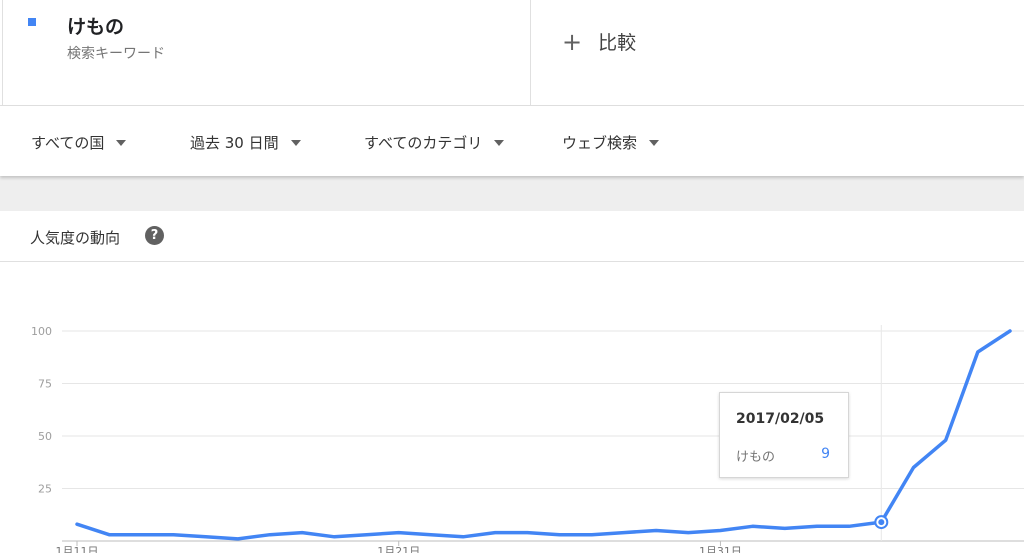 The width and height of the screenshot is (1024, 553). I want to click on y-tick-label: 75, so click(45, 384).